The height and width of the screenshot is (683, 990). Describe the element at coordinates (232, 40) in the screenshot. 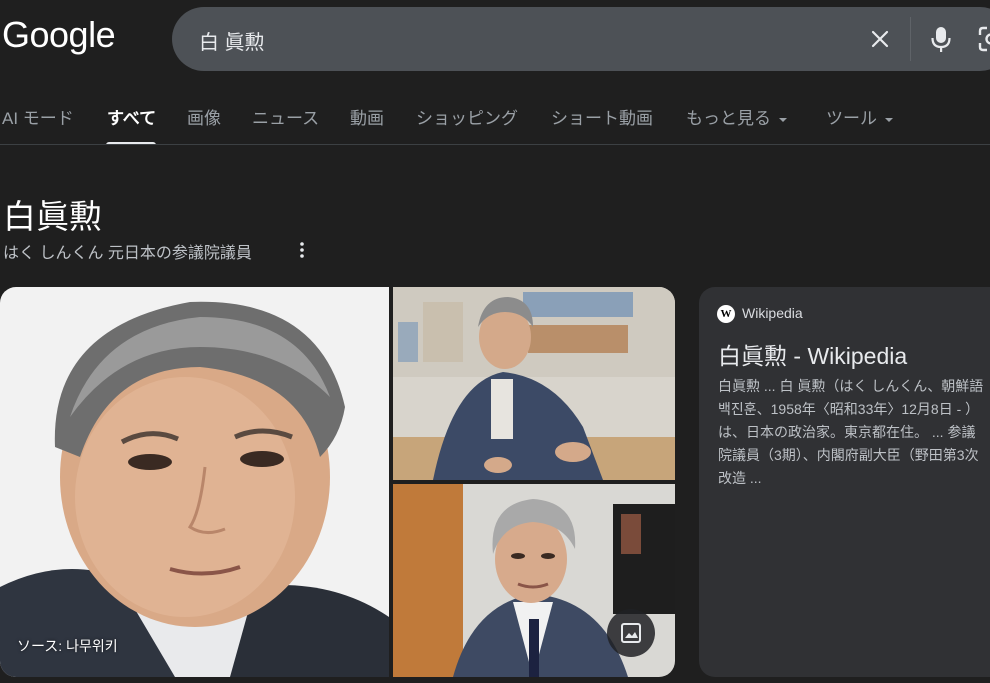

I see `search-input: 白 眞勲` at that location.